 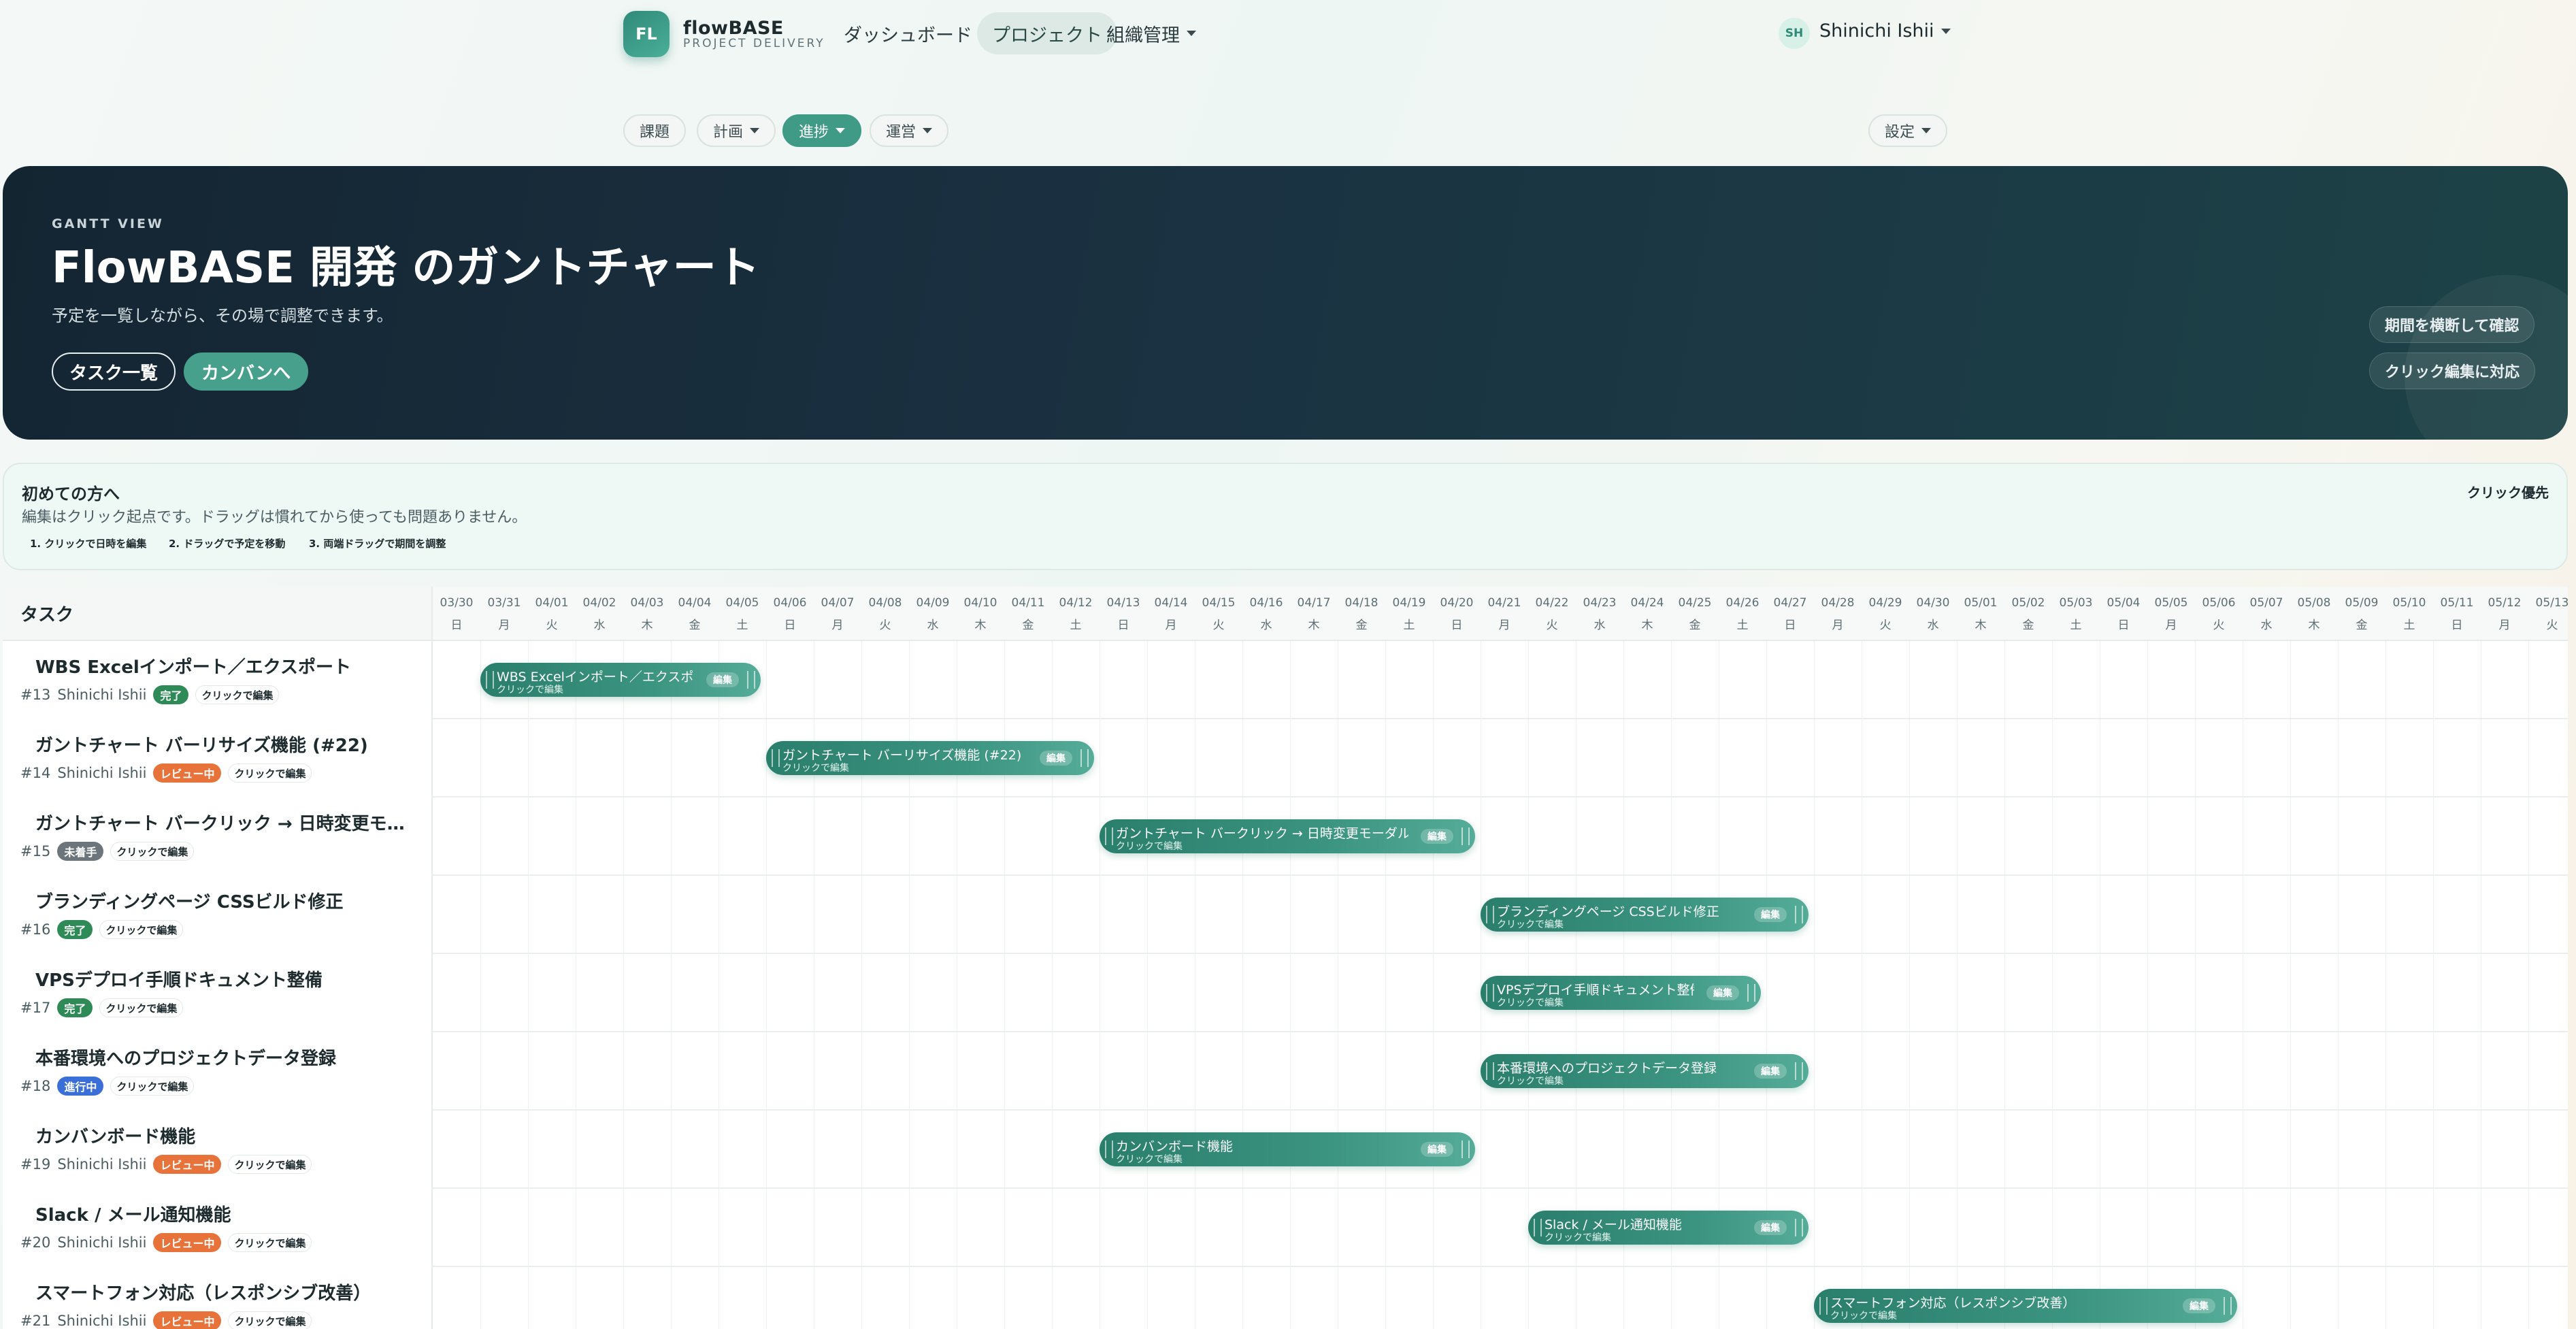 What do you see at coordinates (1457, 614) in the screenshot?
I see `date-column-header: 04/20 日` at bounding box center [1457, 614].